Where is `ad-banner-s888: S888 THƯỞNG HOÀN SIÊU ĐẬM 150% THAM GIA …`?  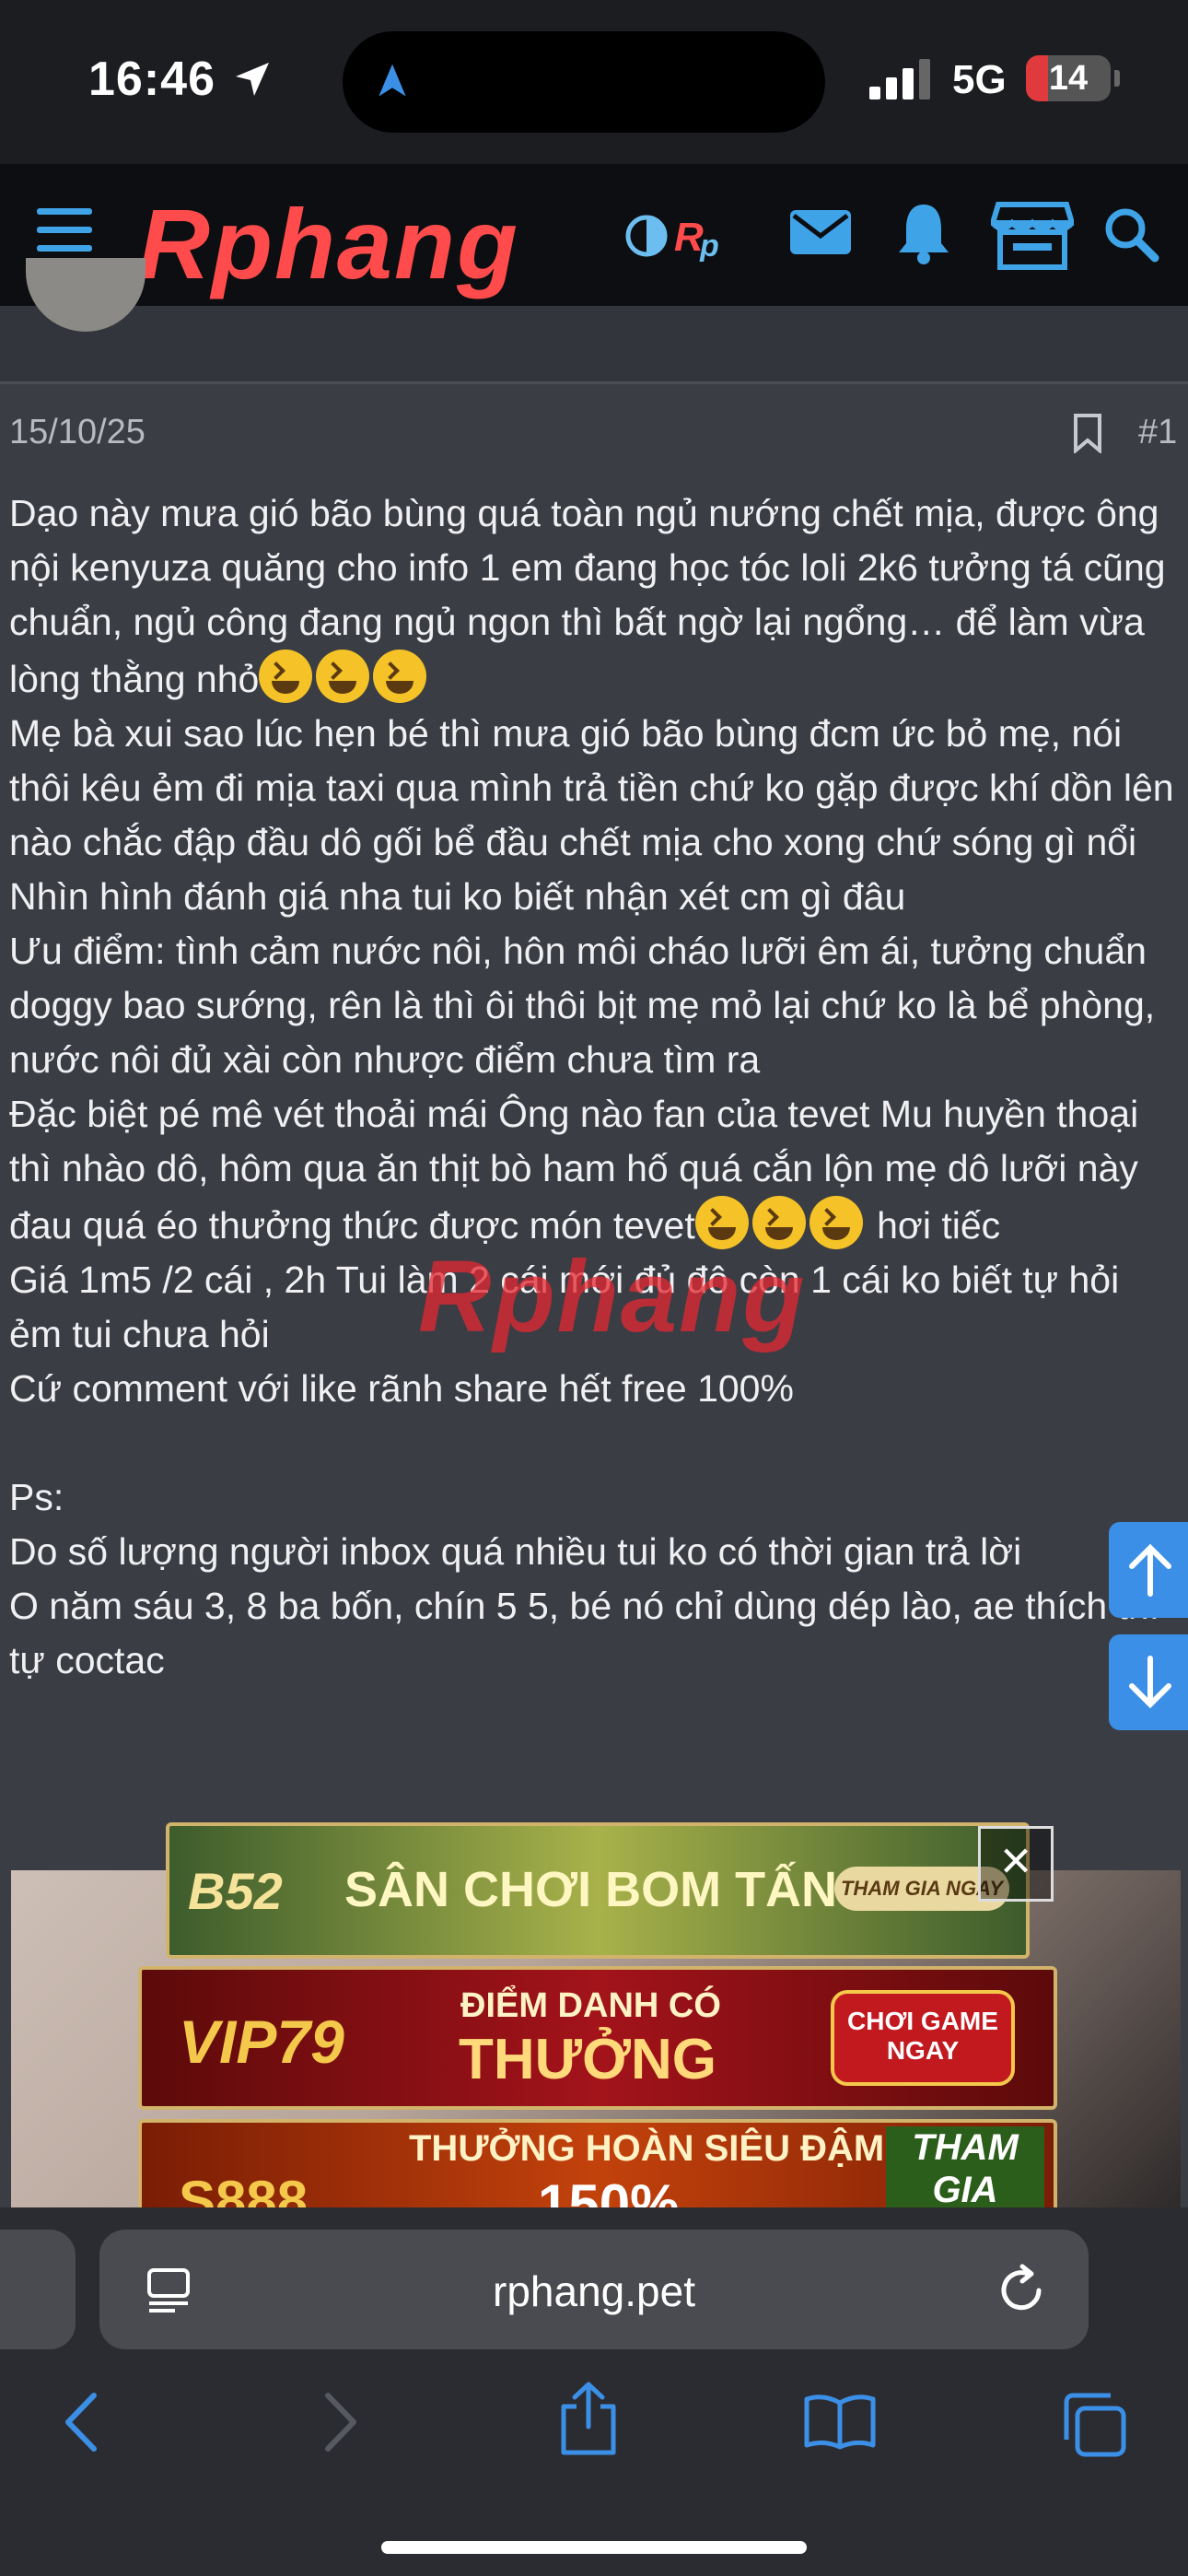 ad-banner-s888: S888 THƯỞNG HOÀN SIÊU ĐẬM 150% THAM GIA … is located at coordinates (597, 2167).